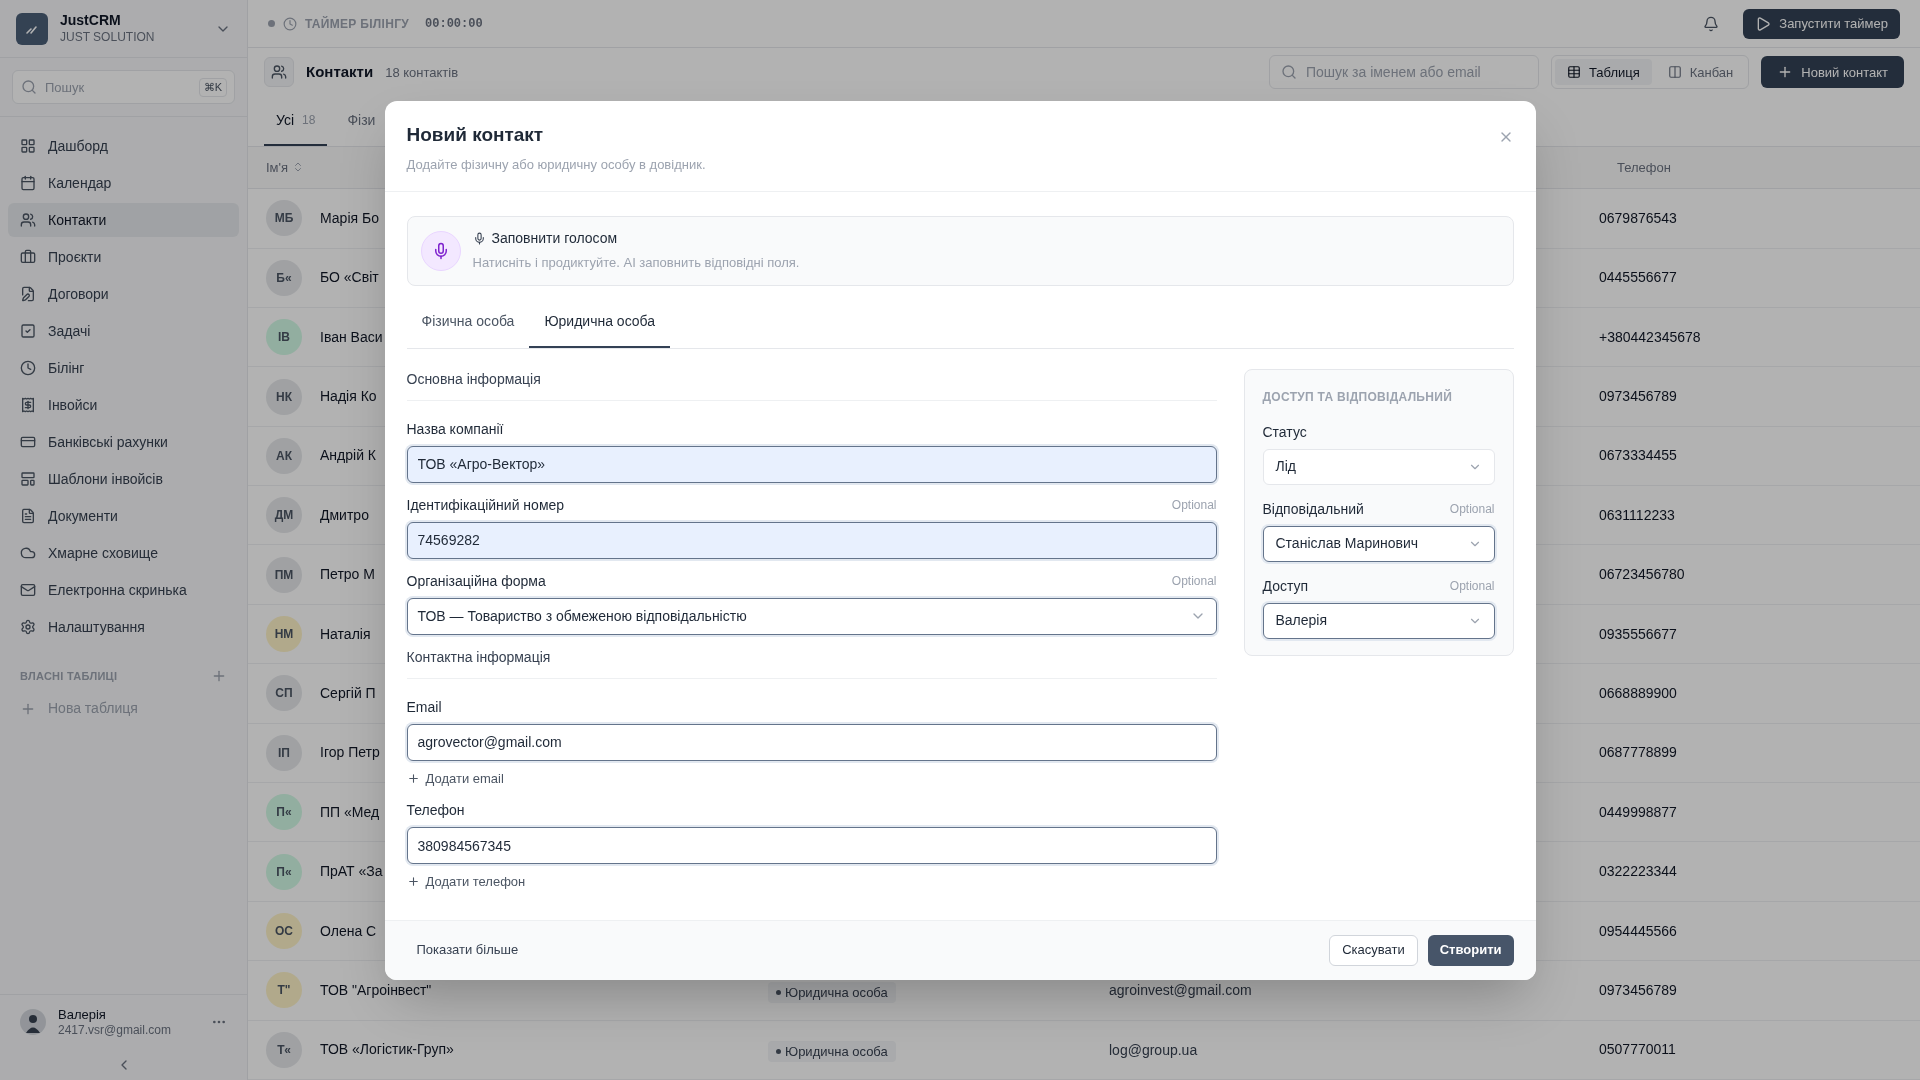 This screenshot has width=1920, height=1080. What do you see at coordinates (1638, 1050) in the screenshot?
I see `contact-phone: 0507770011` at bounding box center [1638, 1050].